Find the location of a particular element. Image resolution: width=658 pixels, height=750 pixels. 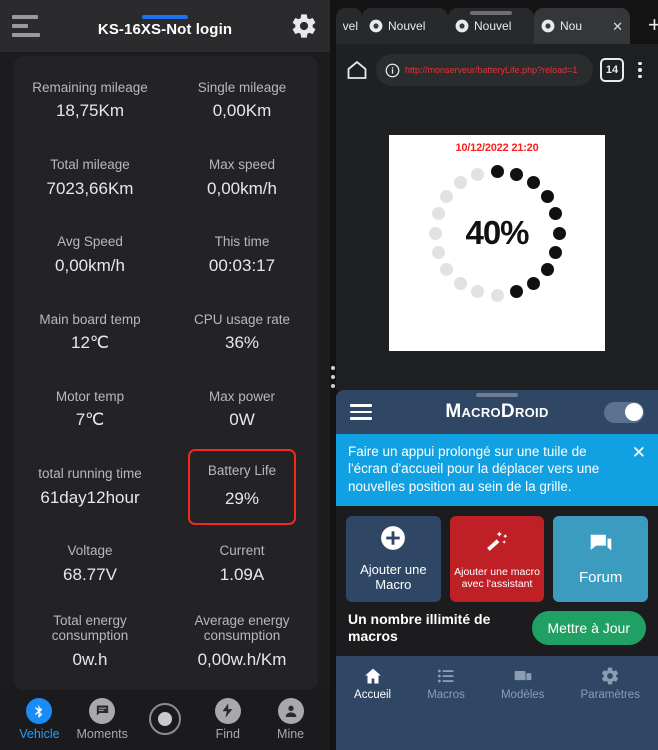

stat-label: Single mileage is located at coordinates (242, 87).